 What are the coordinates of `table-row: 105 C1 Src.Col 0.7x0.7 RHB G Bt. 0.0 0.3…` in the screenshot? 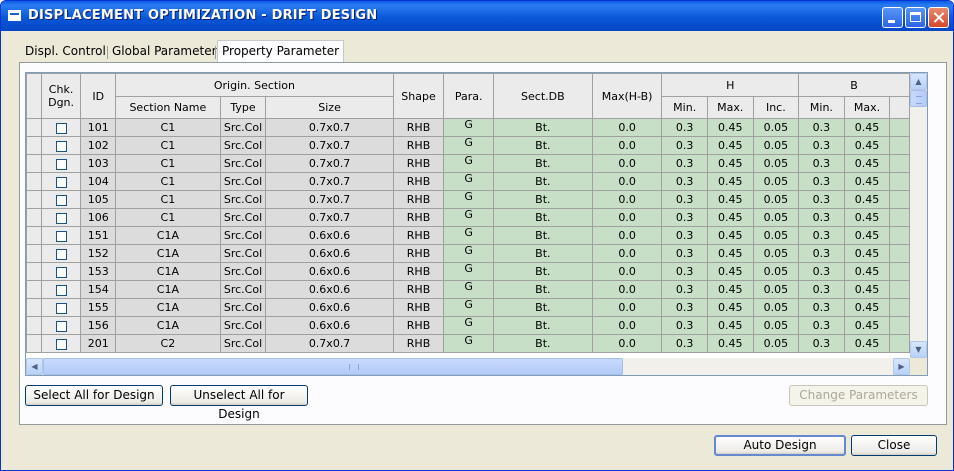 It's located at (468, 199).